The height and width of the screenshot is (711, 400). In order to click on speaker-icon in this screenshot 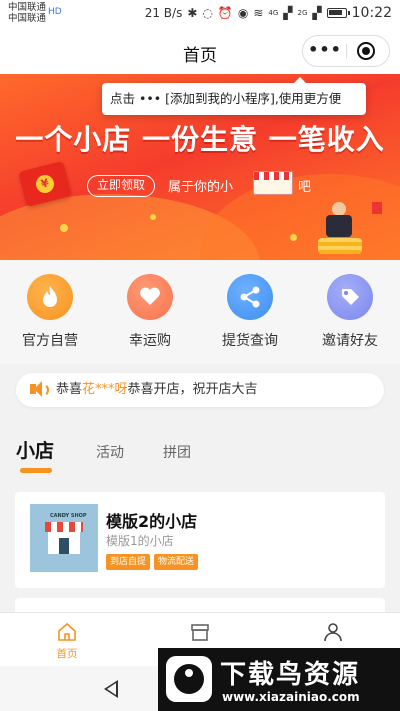, I will do `click(36, 389)`.